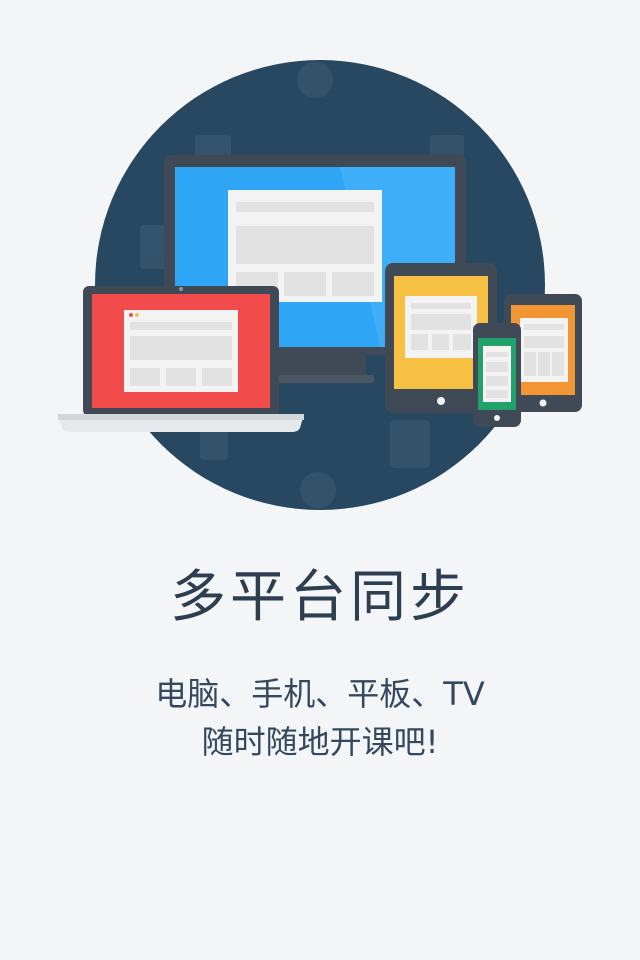  What do you see at coordinates (181, 359) in the screenshot?
I see `laptop-device` at bounding box center [181, 359].